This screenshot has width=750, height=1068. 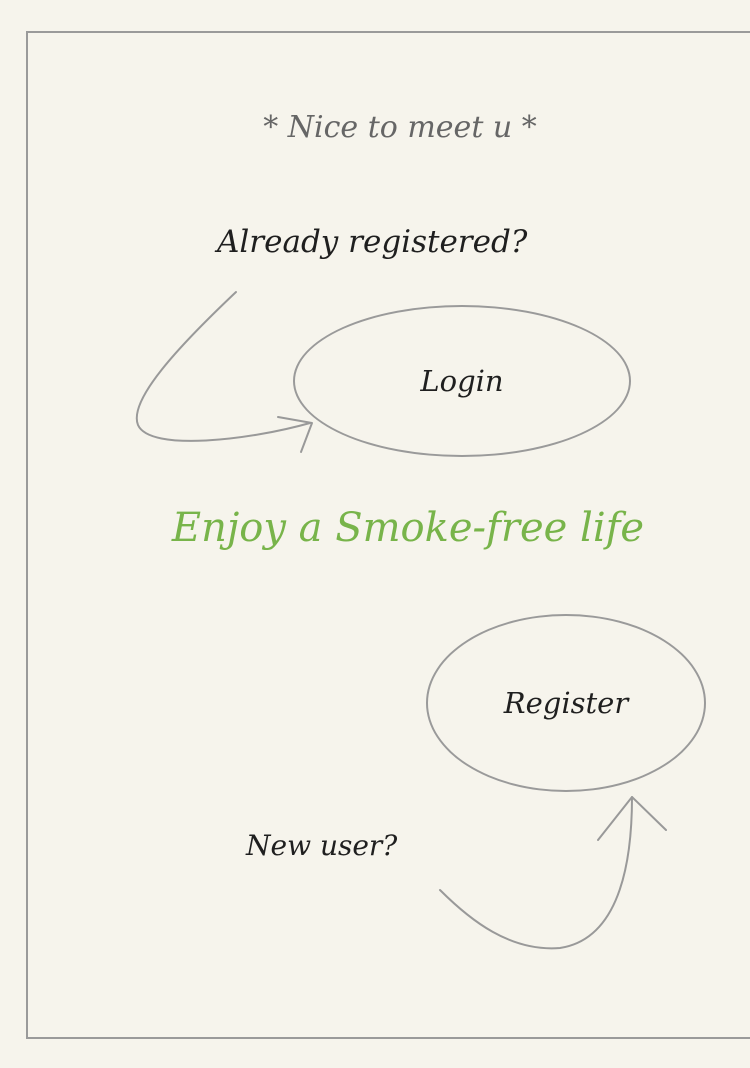 I want to click on register-button-label: Register, so click(x=566, y=703).